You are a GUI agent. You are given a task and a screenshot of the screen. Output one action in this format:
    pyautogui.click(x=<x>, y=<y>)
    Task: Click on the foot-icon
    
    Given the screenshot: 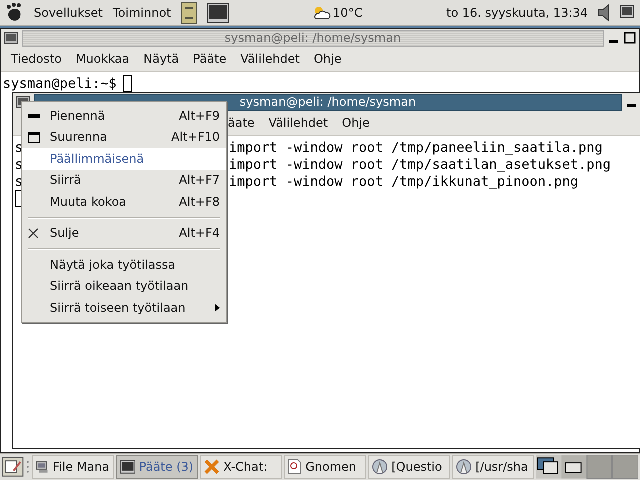 What is the action you would take?
    pyautogui.click(x=15, y=12)
    